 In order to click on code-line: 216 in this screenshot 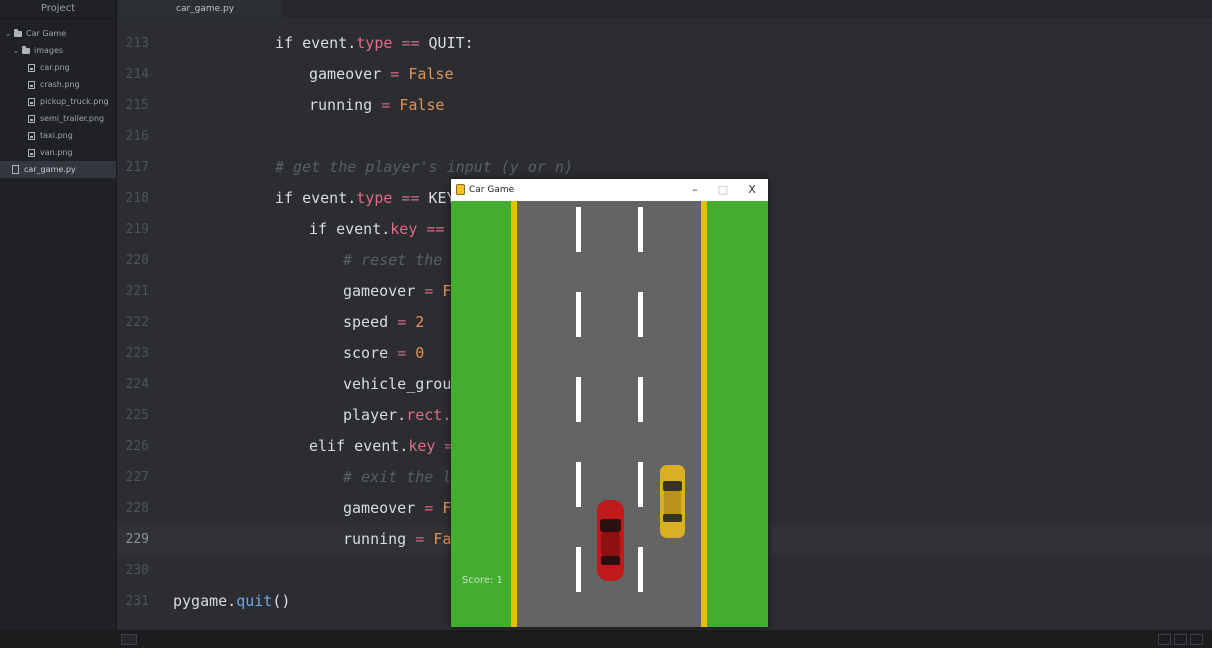, I will do `click(664, 136)`.